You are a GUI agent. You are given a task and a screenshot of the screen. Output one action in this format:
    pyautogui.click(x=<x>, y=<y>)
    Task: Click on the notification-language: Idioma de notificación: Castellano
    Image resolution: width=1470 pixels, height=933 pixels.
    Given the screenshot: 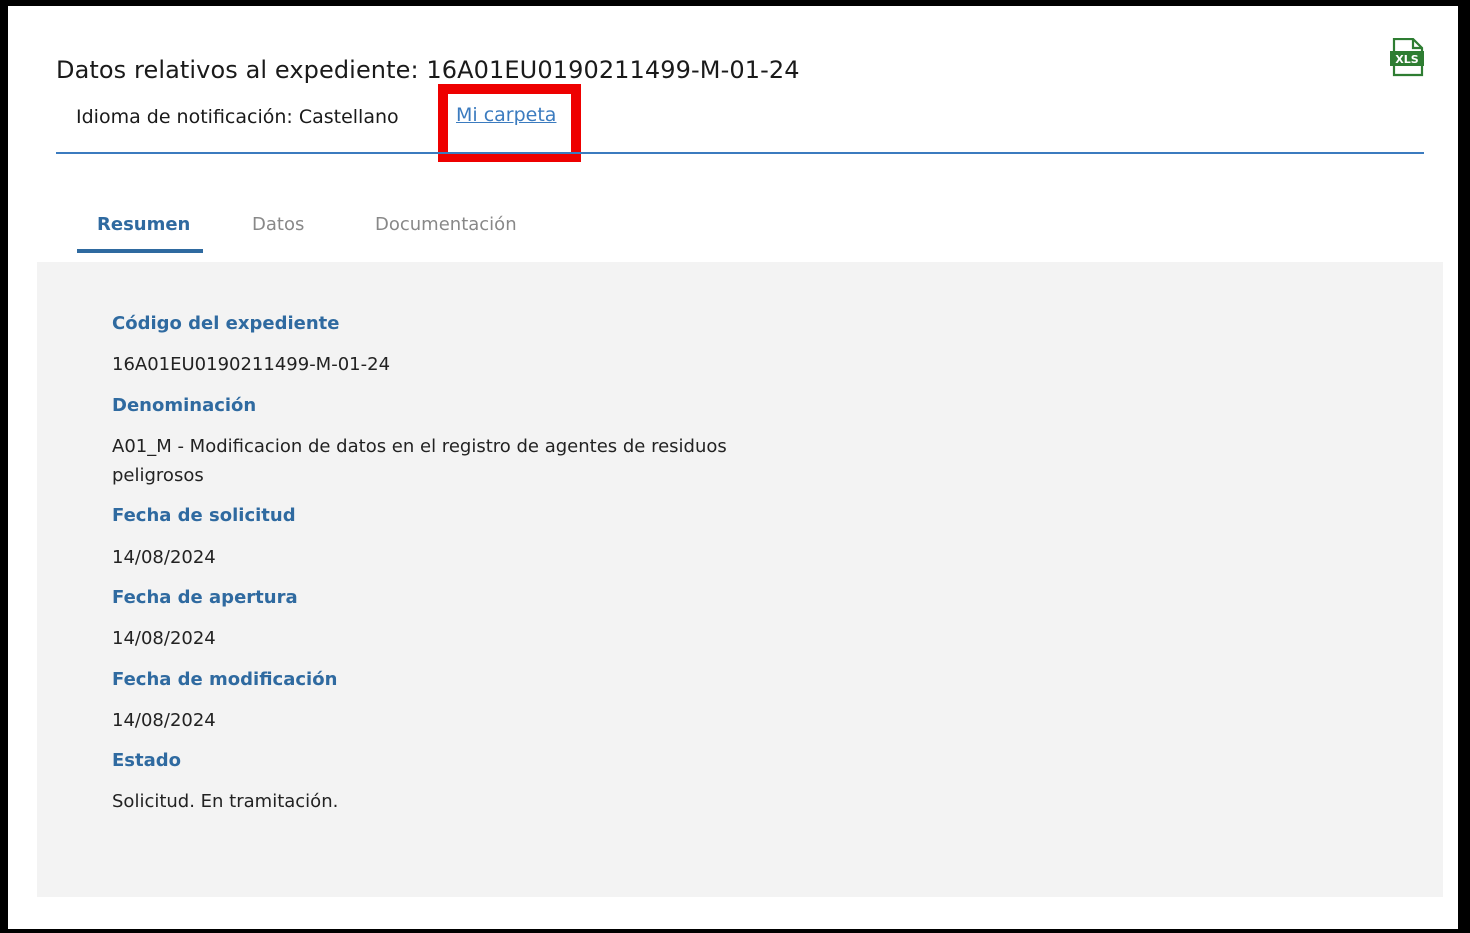 What is the action you would take?
    pyautogui.click(x=237, y=117)
    